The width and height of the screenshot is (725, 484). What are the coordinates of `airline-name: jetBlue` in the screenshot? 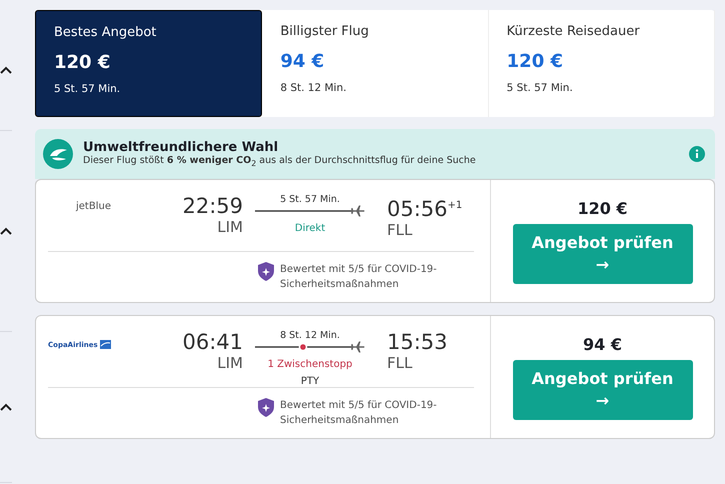 It's located at (93, 206).